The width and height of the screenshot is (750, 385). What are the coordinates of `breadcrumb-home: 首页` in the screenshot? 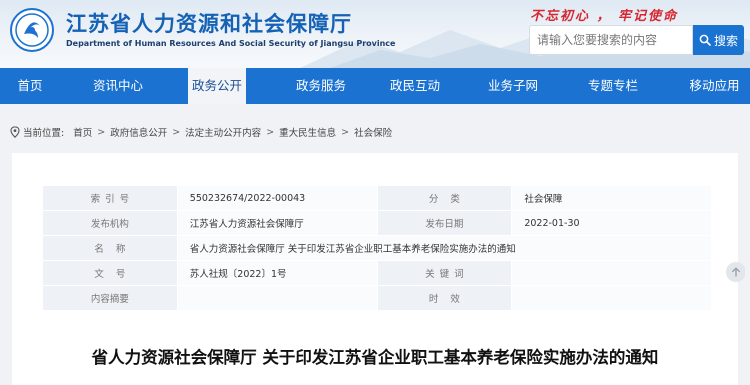 It's located at (82, 132).